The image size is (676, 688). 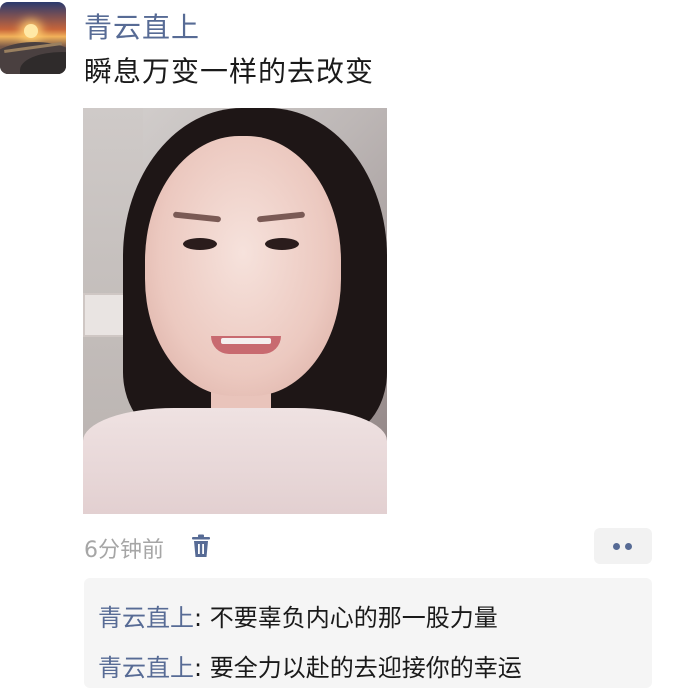 I want to click on comment-item: 青云直上: 要全力以赴的去迎接你的幸运, so click(x=310, y=665).